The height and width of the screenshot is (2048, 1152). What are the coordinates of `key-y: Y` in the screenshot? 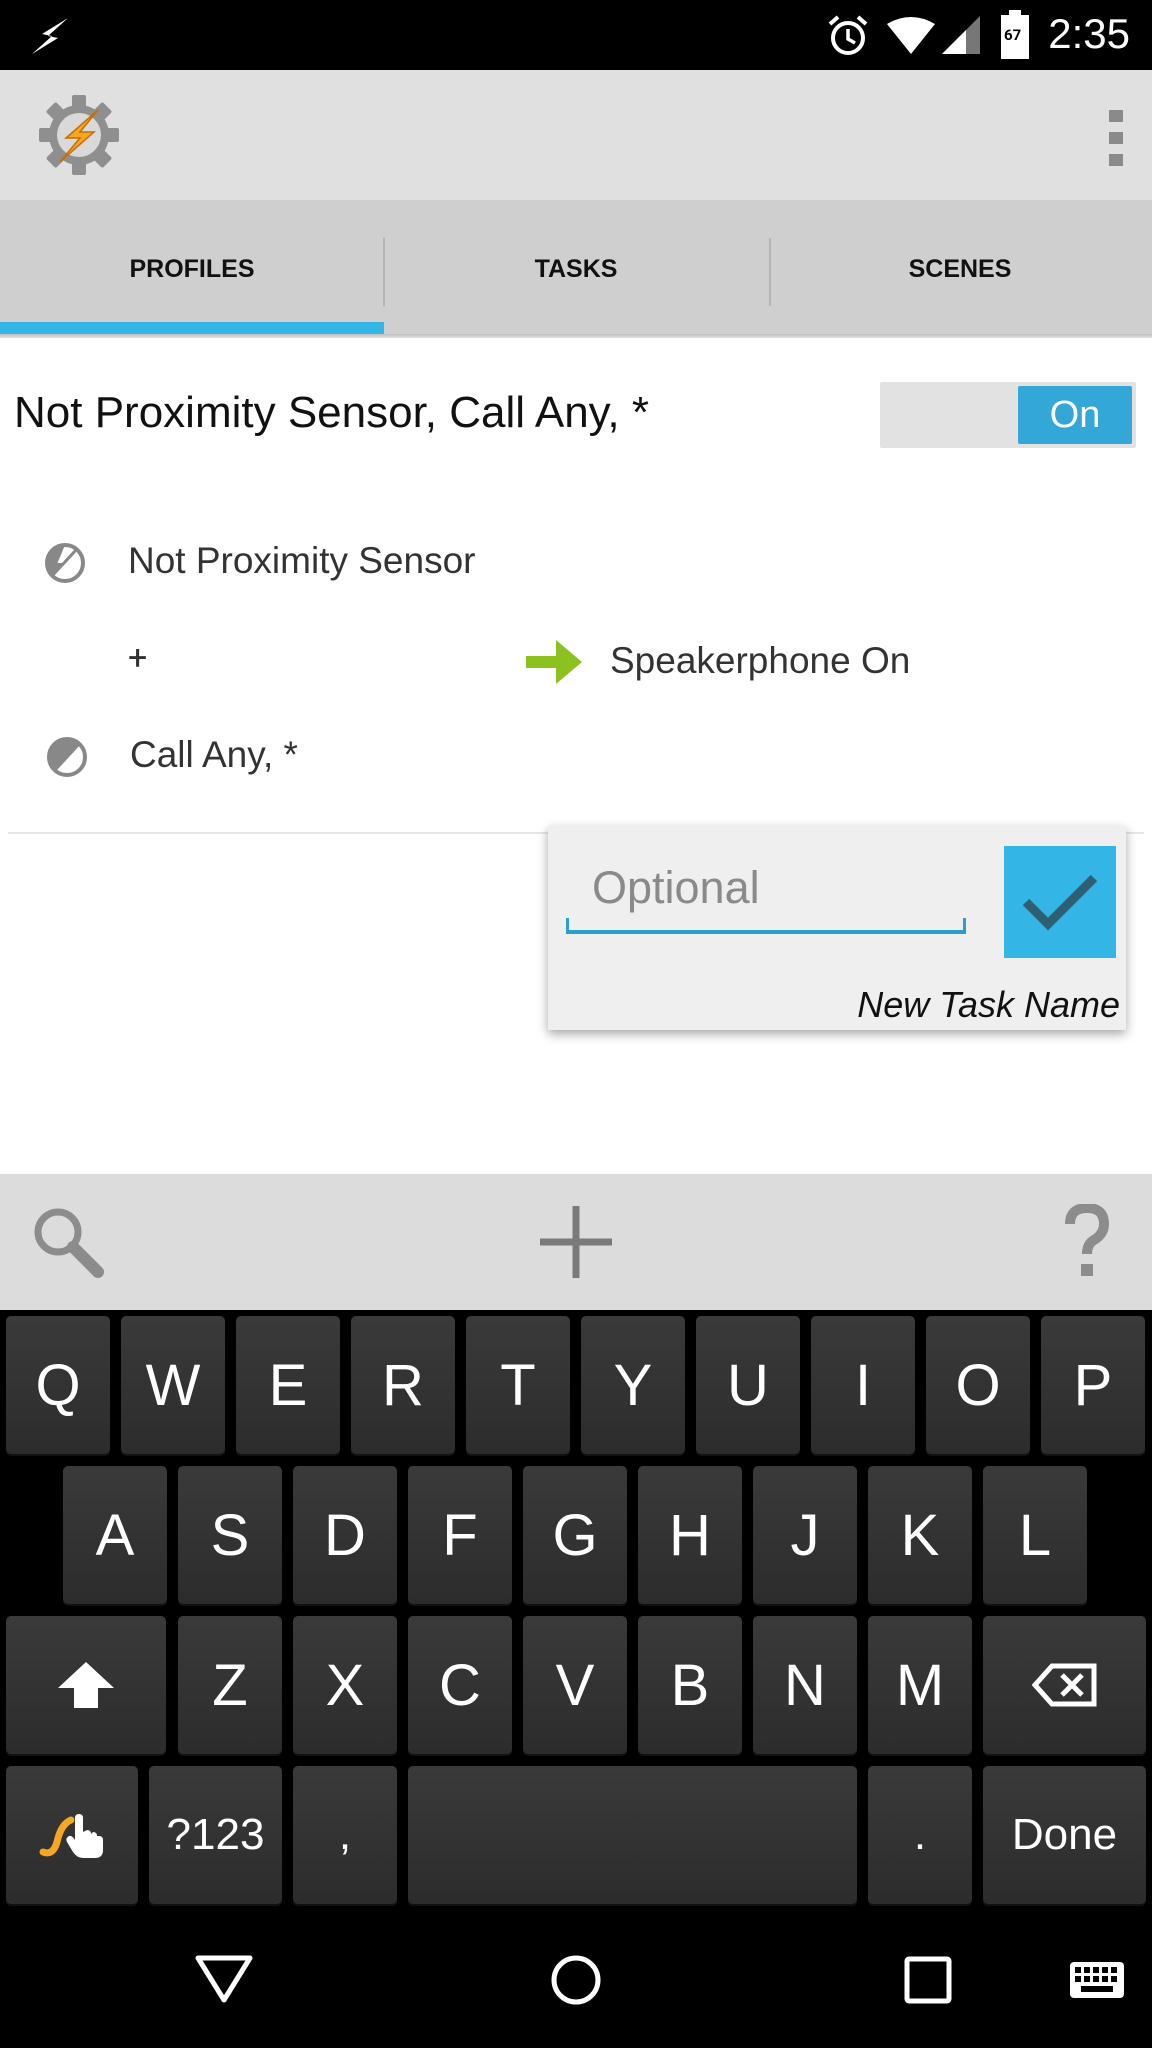 It's located at (633, 1385).